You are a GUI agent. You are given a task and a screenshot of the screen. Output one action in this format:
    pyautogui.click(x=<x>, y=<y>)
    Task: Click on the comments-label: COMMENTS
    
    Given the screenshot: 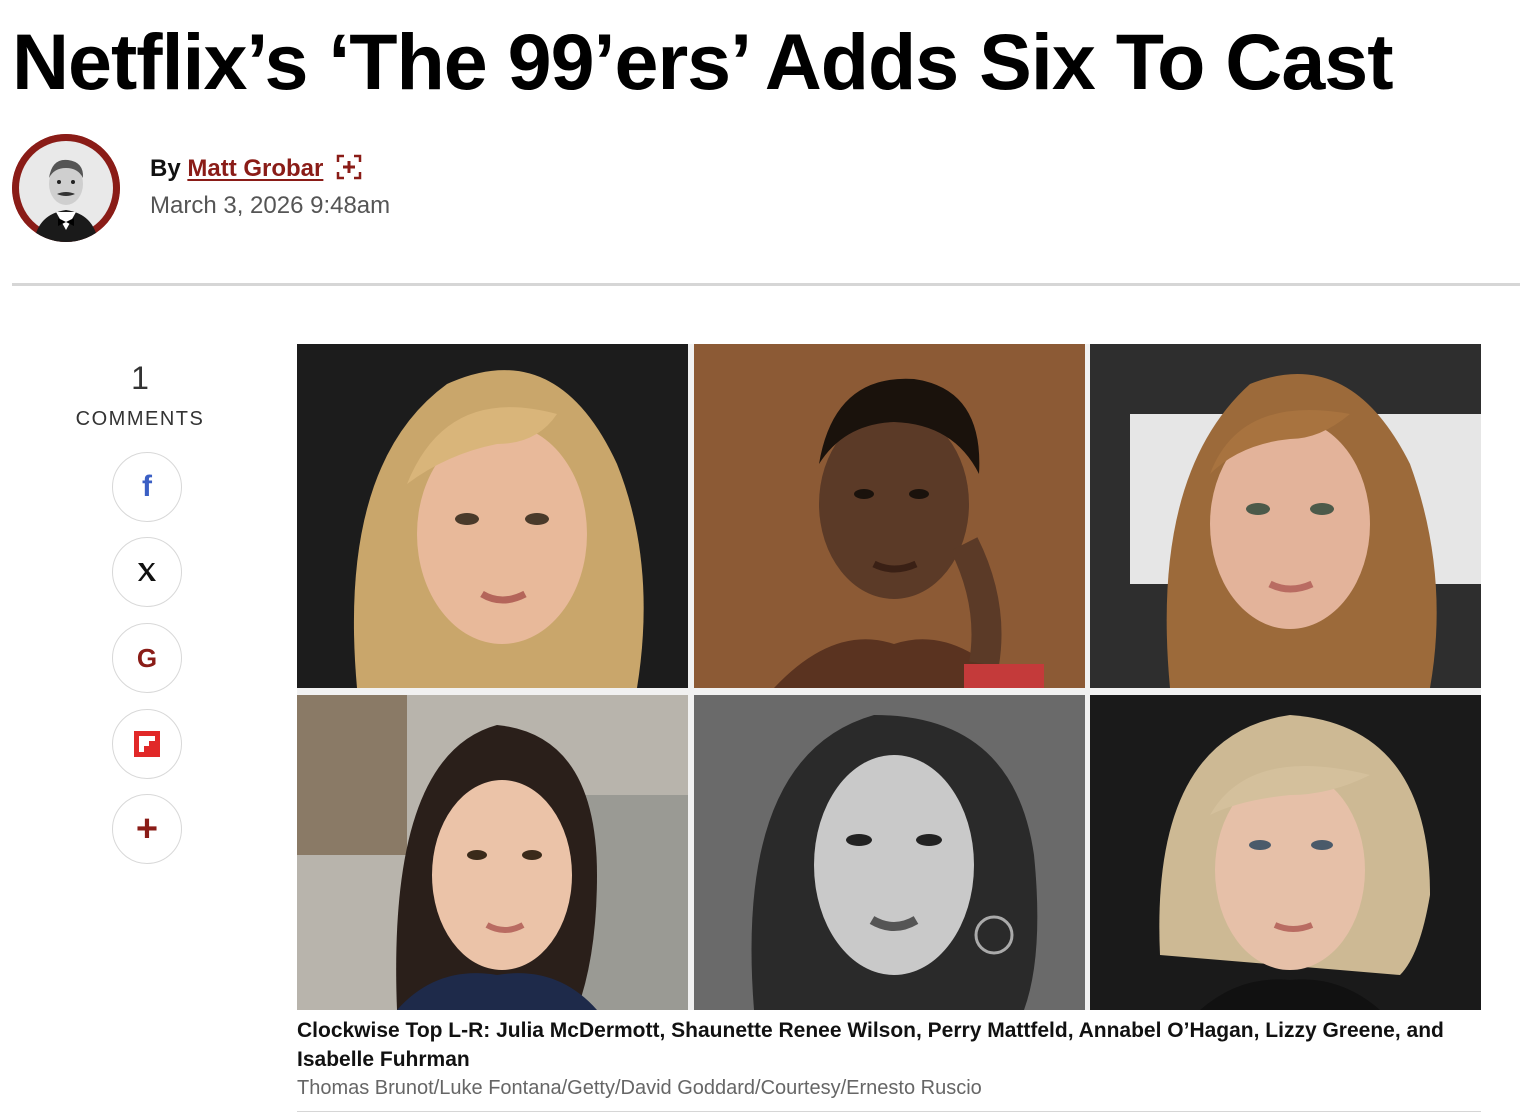 What is the action you would take?
    pyautogui.click(x=140, y=419)
    